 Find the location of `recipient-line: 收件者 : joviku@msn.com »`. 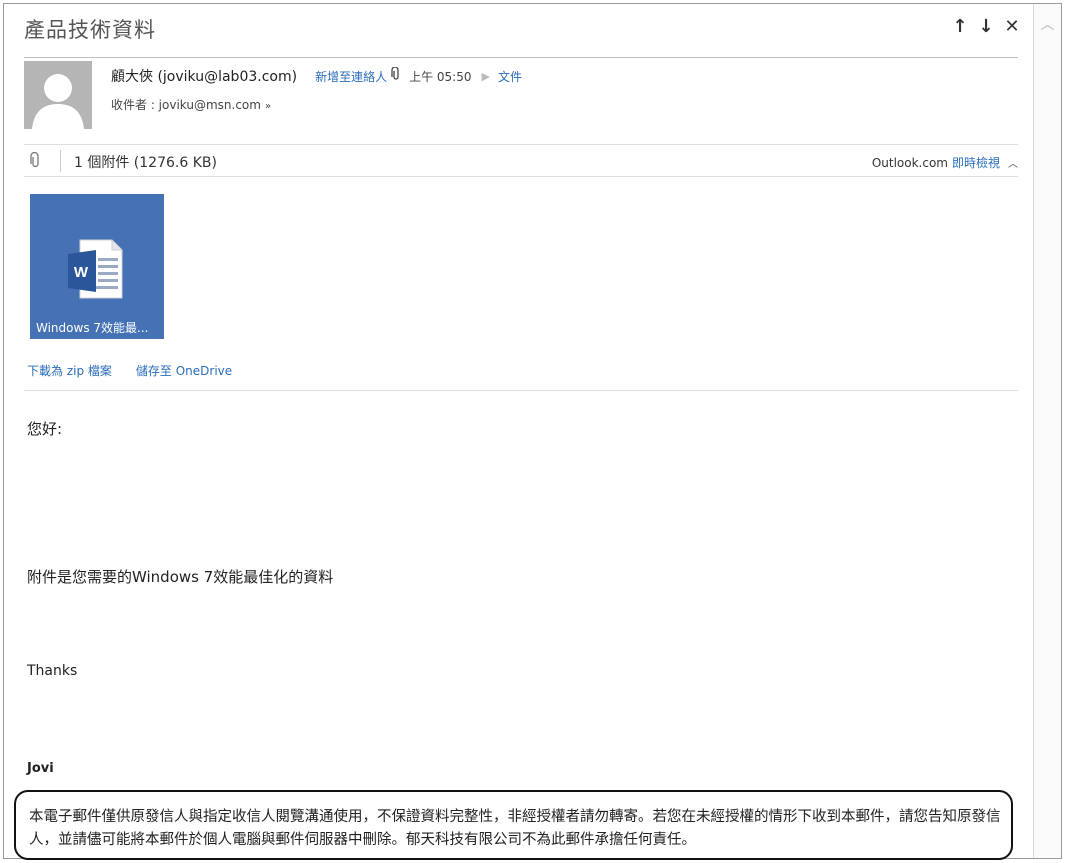

recipient-line: 收件者 : joviku@msn.com » is located at coordinates (191, 104).